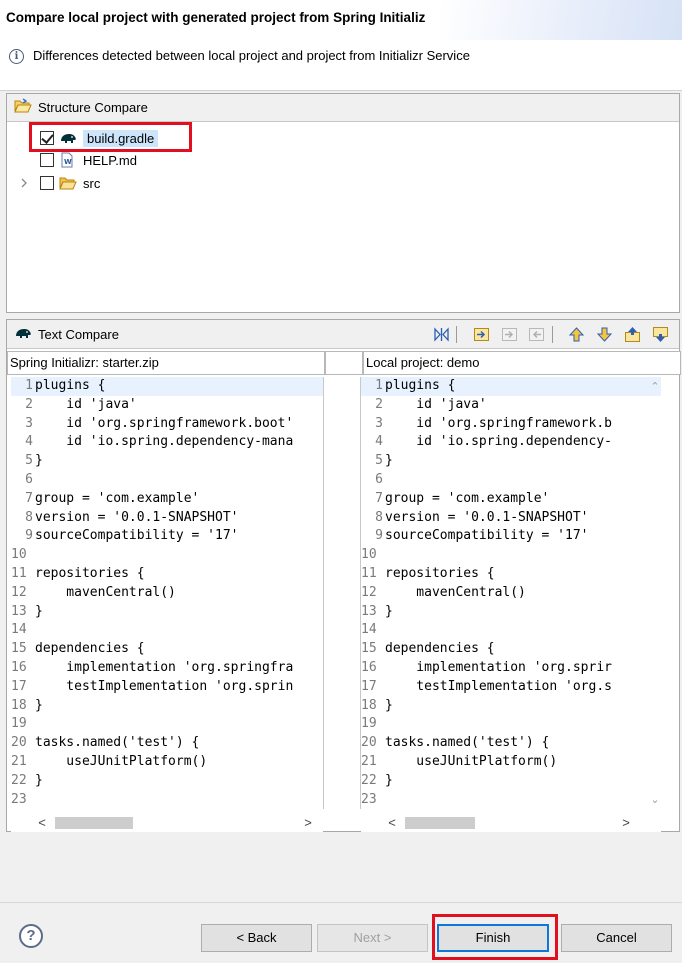  What do you see at coordinates (655, 800) in the screenshot?
I see `scroll-down-icon: ⌄` at bounding box center [655, 800].